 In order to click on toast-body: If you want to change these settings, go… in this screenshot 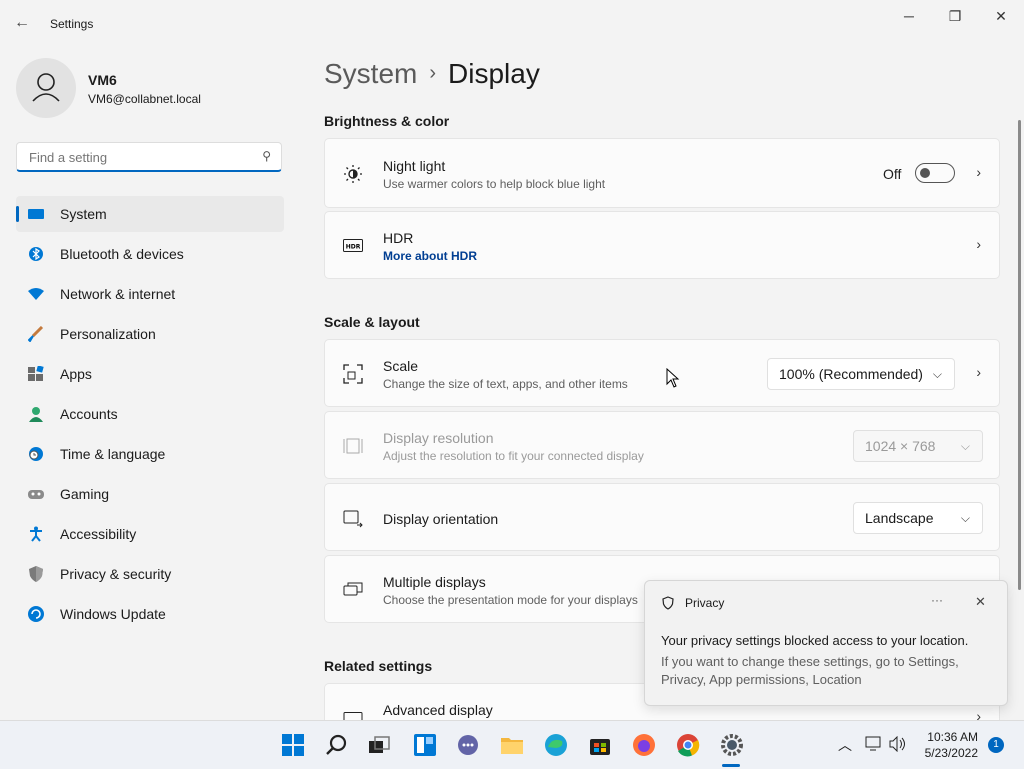, I will do `click(810, 670)`.